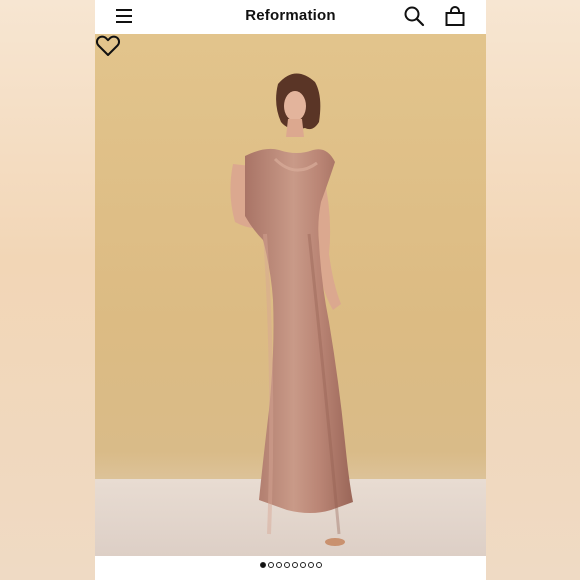 This screenshot has width=580, height=580. I want to click on bag-icon, so click(455, 16).